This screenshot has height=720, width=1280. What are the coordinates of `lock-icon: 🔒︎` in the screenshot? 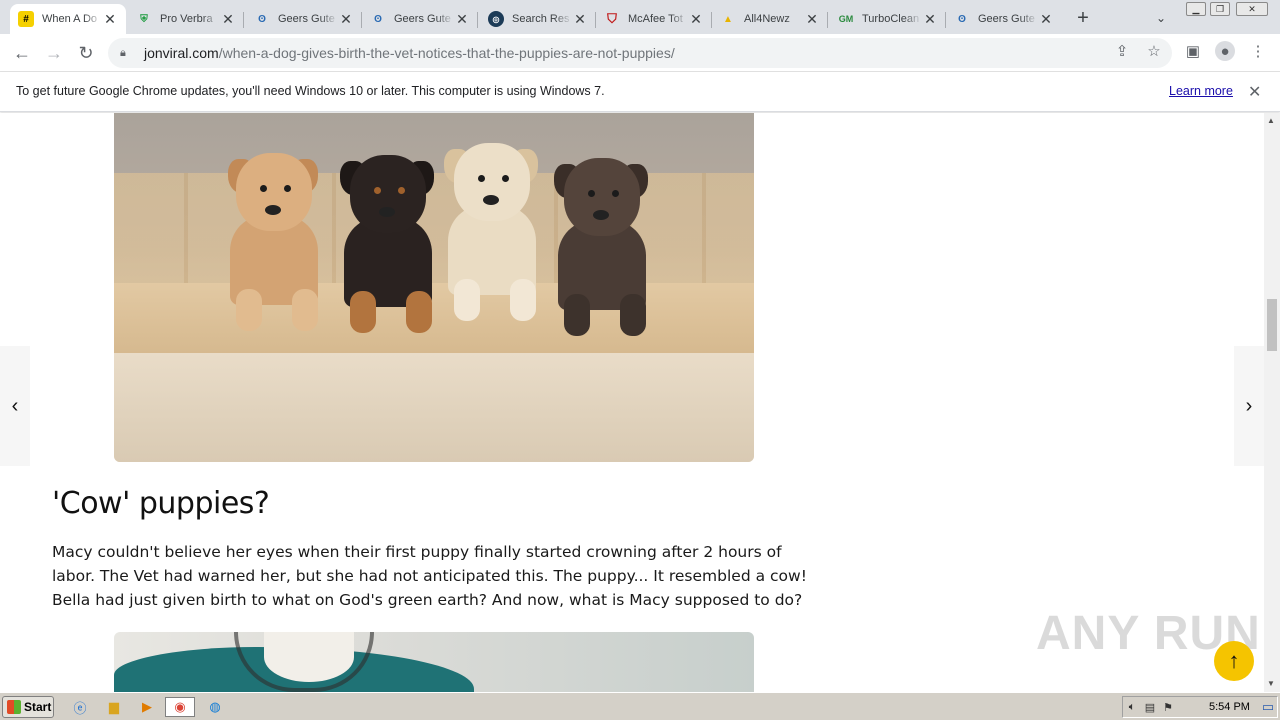 It's located at (127, 53).